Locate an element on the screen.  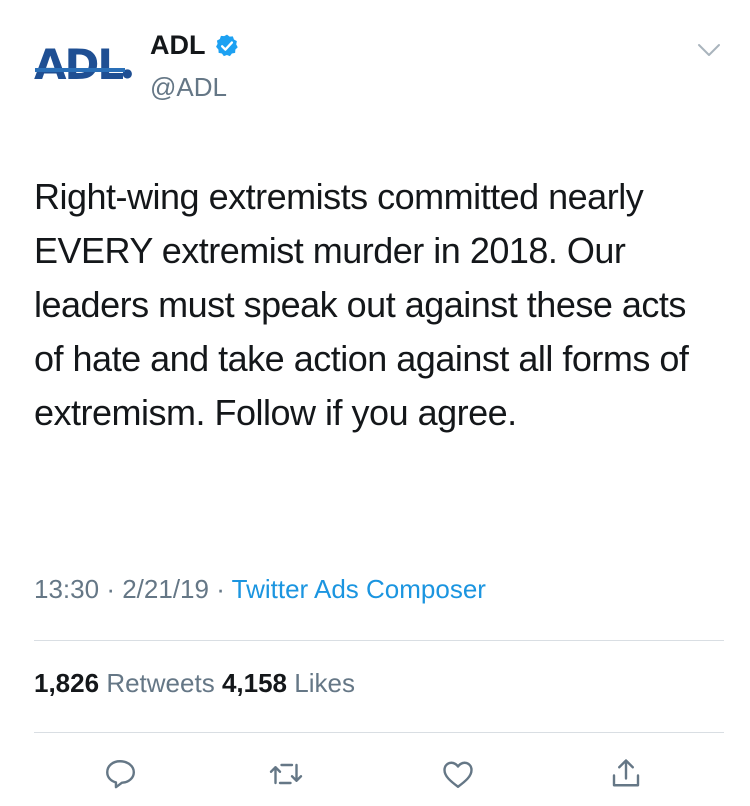
retweet-icon is located at coordinates (286, 774).